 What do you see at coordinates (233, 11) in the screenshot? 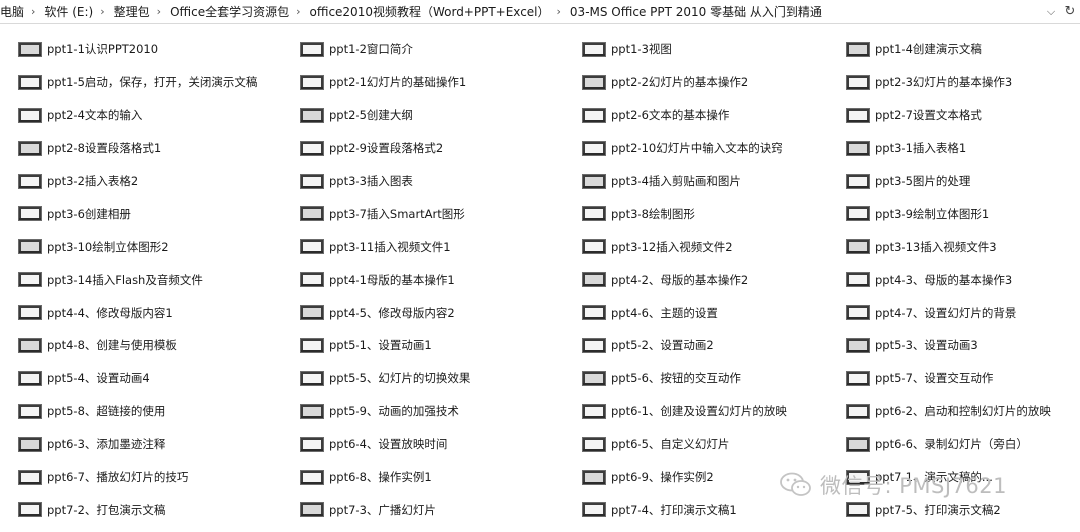
I see `breadcrumb-item: Office全套学习资源包` at bounding box center [233, 11].